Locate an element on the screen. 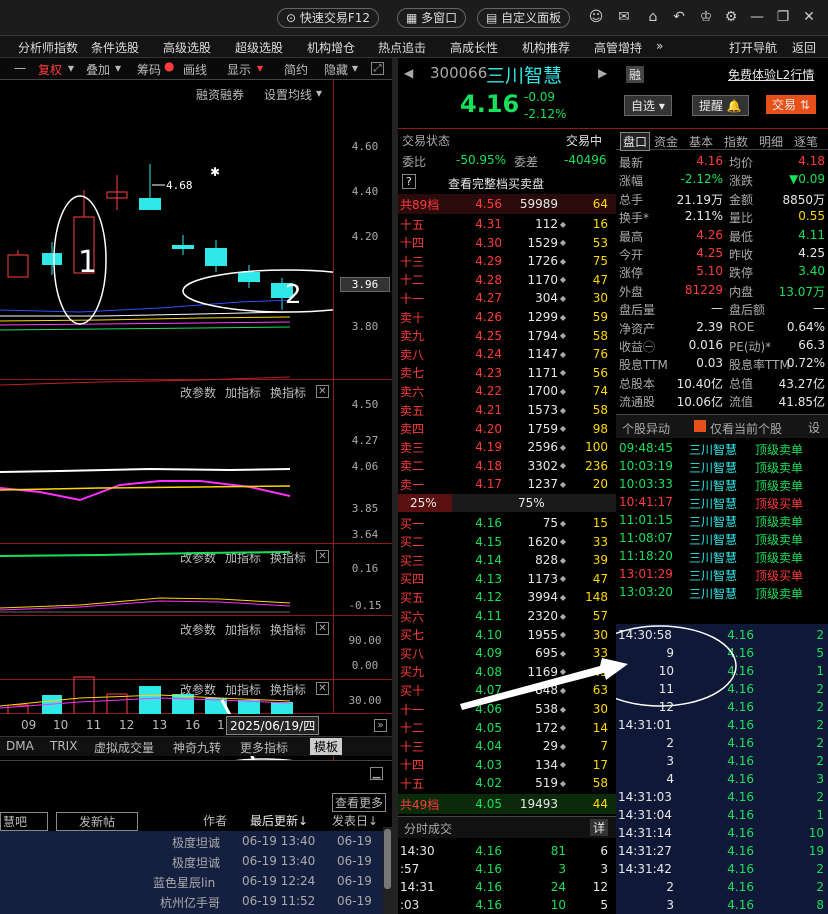 Image resolution: width=828 pixels, height=914 pixels. anomaly-row: 10:03:33 三川智慧 顶级卖单 is located at coordinates (722, 485).